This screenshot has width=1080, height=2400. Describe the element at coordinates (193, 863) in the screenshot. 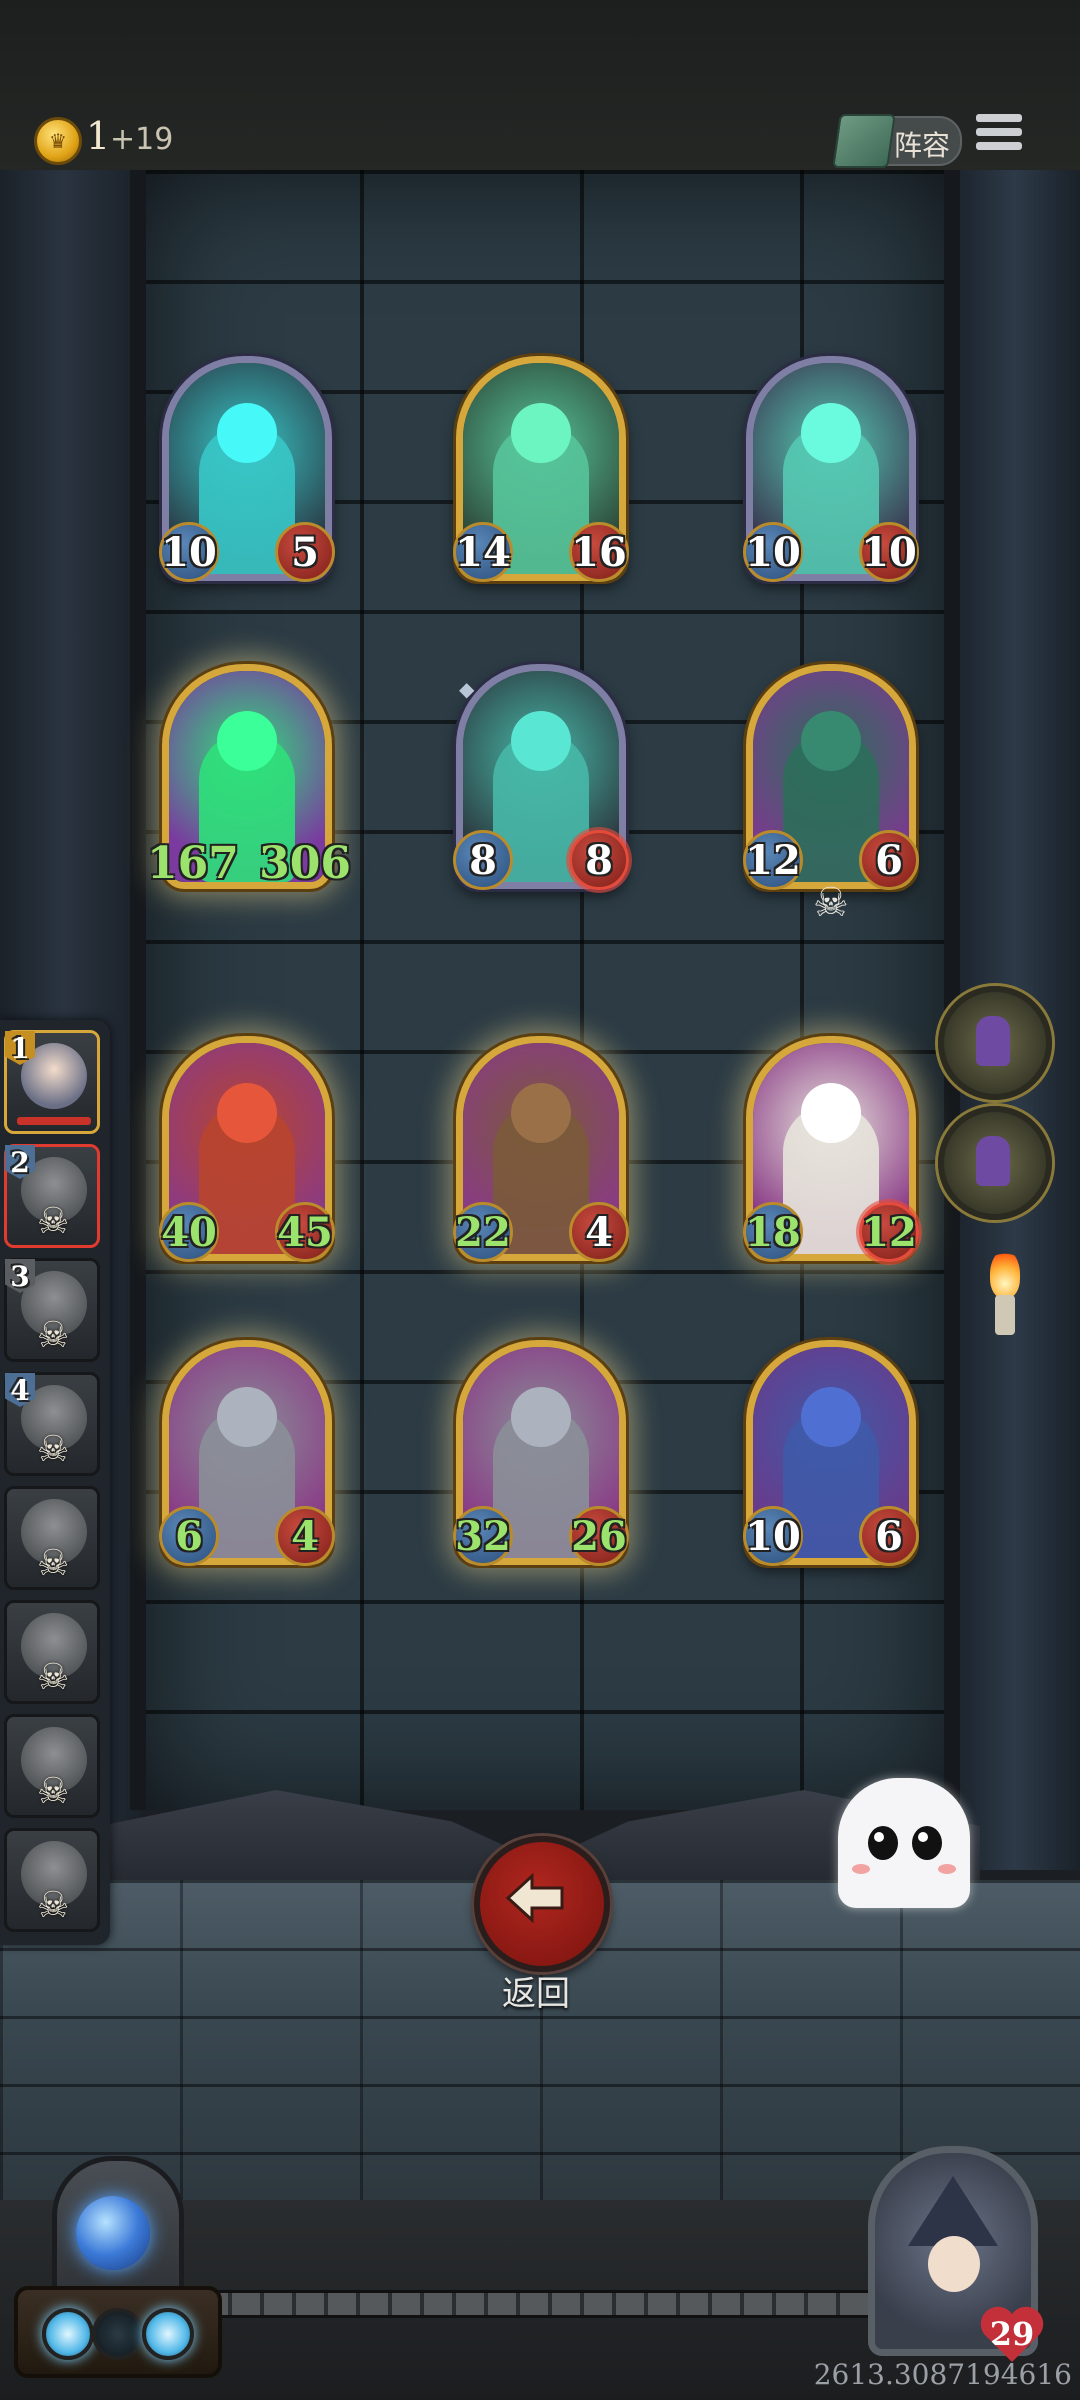

I see `attack-stat: 167` at that location.